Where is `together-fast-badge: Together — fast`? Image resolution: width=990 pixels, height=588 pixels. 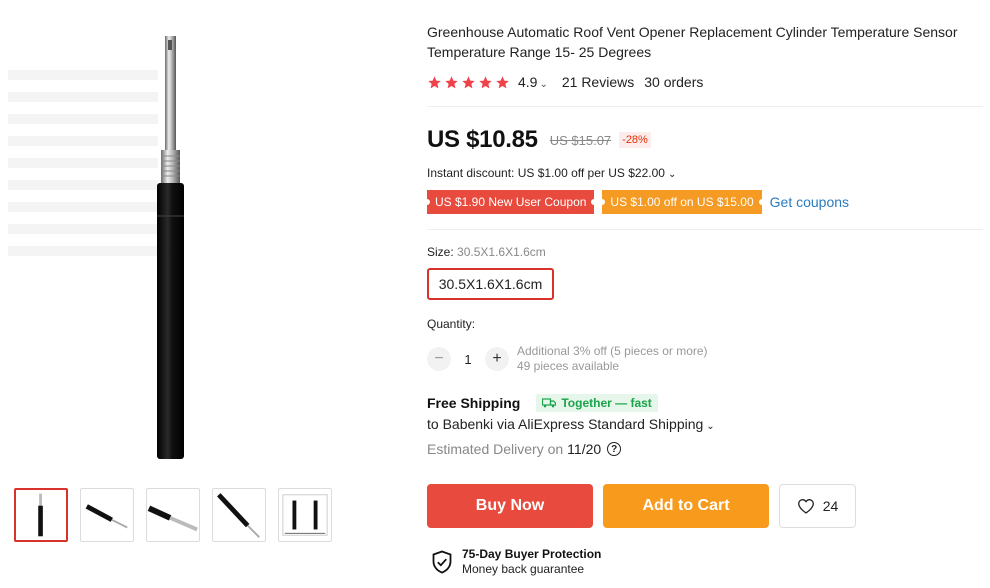
together-fast-badge: Together — fast is located at coordinates (597, 403).